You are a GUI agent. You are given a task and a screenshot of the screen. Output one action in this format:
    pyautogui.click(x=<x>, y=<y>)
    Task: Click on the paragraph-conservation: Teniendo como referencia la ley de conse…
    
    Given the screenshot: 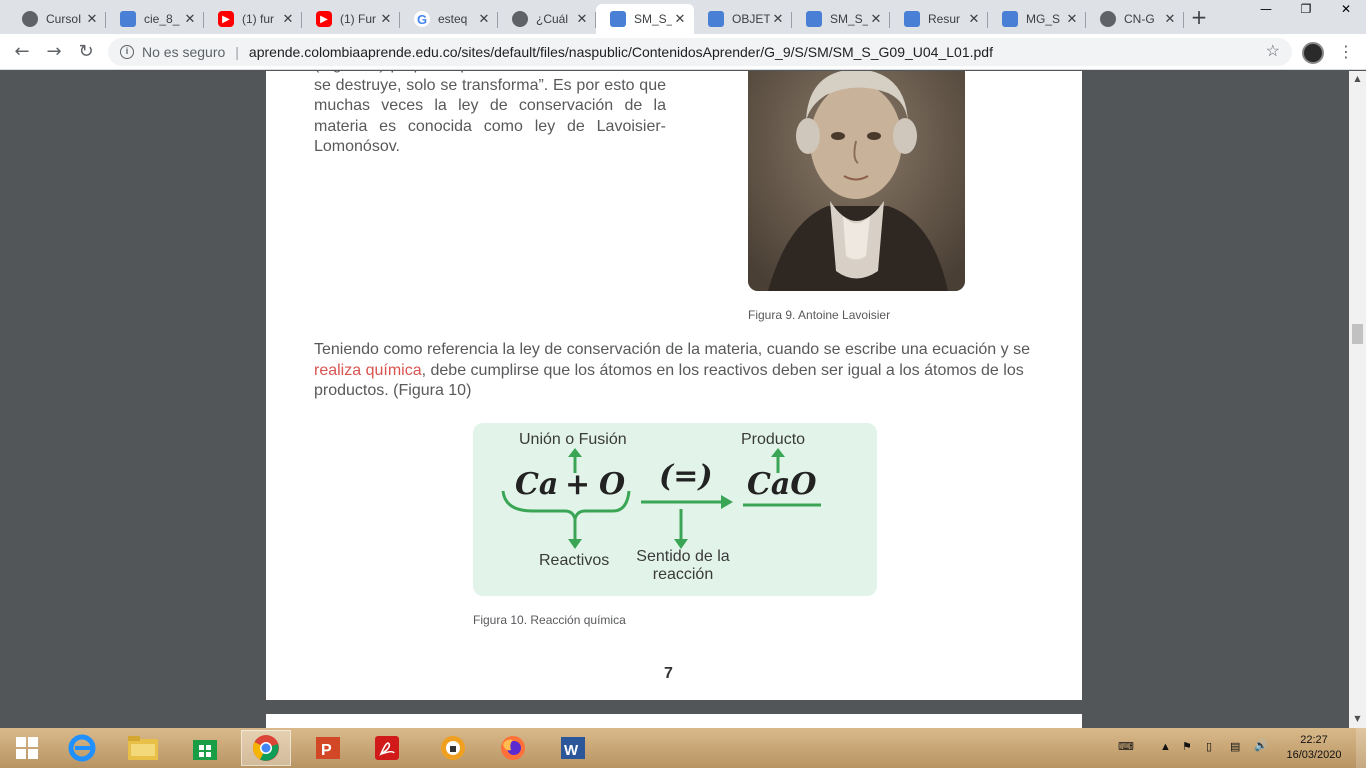 What is the action you would take?
    pyautogui.click(x=676, y=371)
    